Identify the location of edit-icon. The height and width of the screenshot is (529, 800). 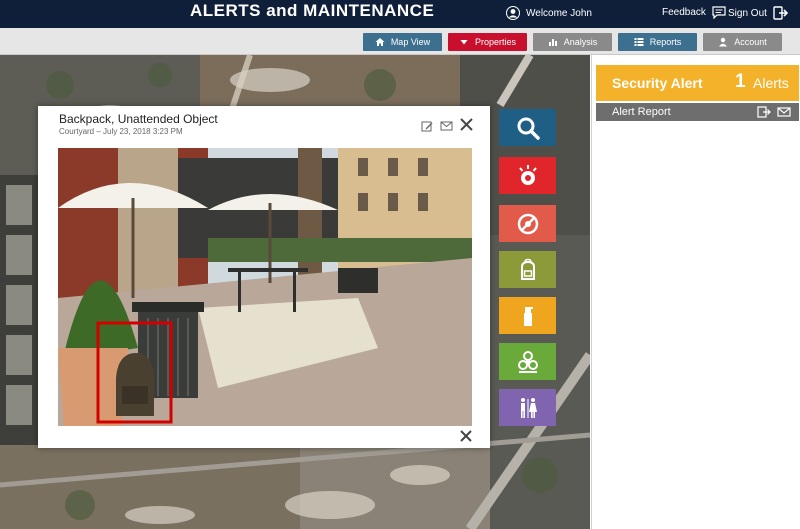
(427, 126).